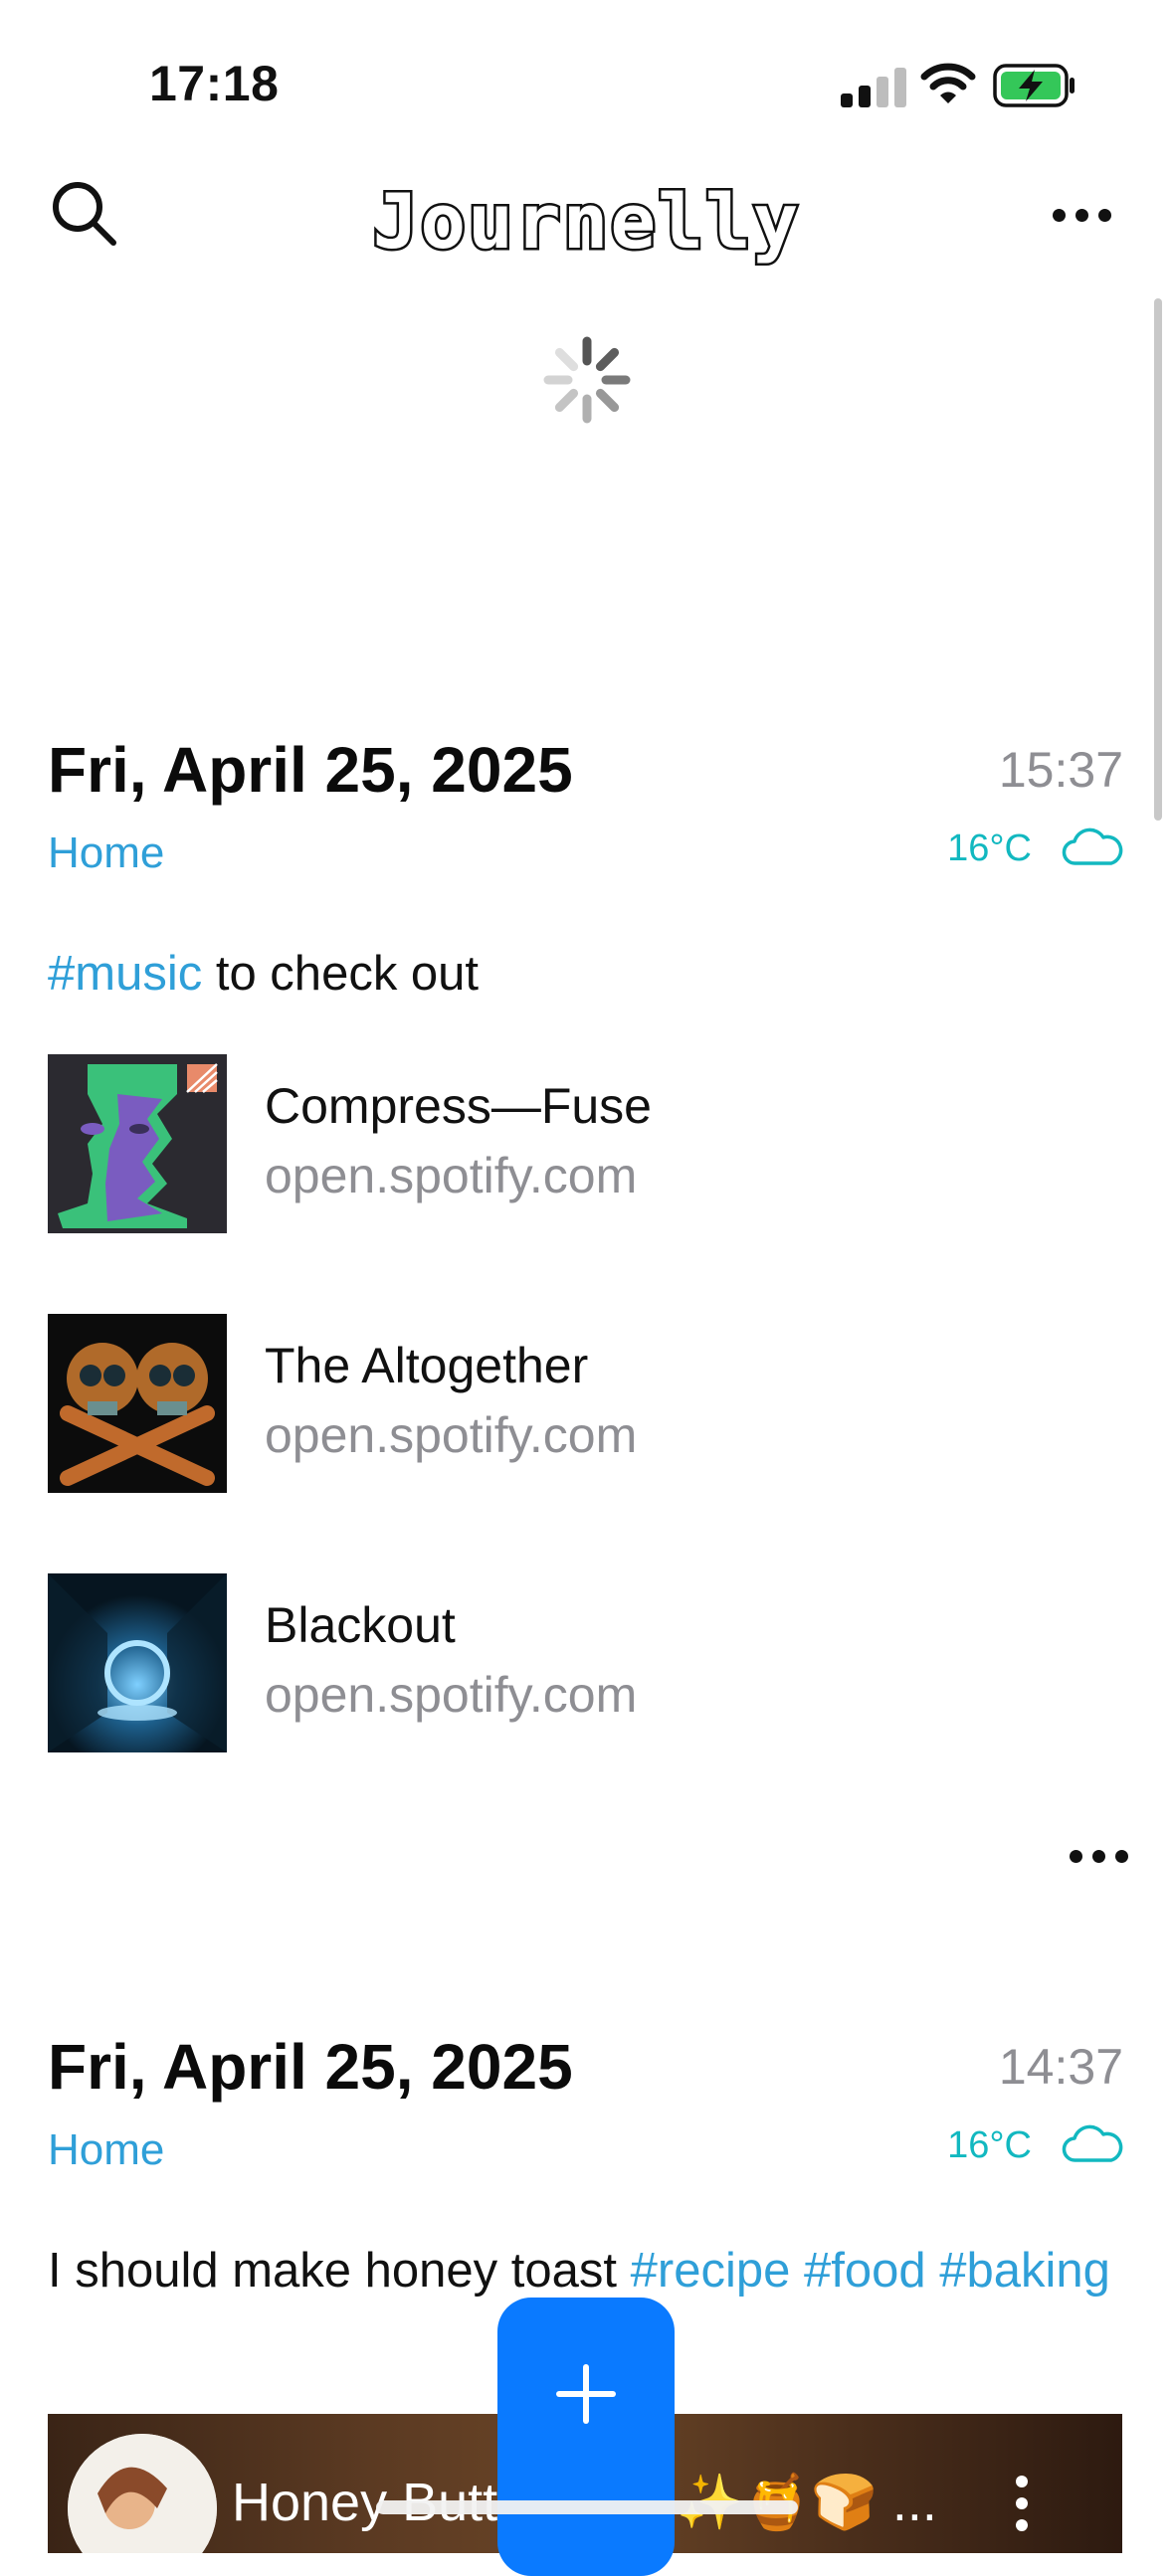  I want to click on link-card: The Altogether open.spotify.com, so click(545, 1403).